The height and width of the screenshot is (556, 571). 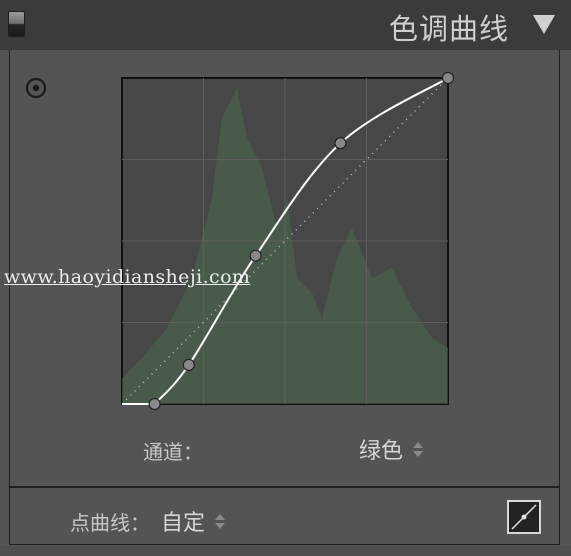 What do you see at coordinates (127, 277) in the screenshot?
I see `watermark-text: www.haoyidiansheji.com` at bounding box center [127, 277].